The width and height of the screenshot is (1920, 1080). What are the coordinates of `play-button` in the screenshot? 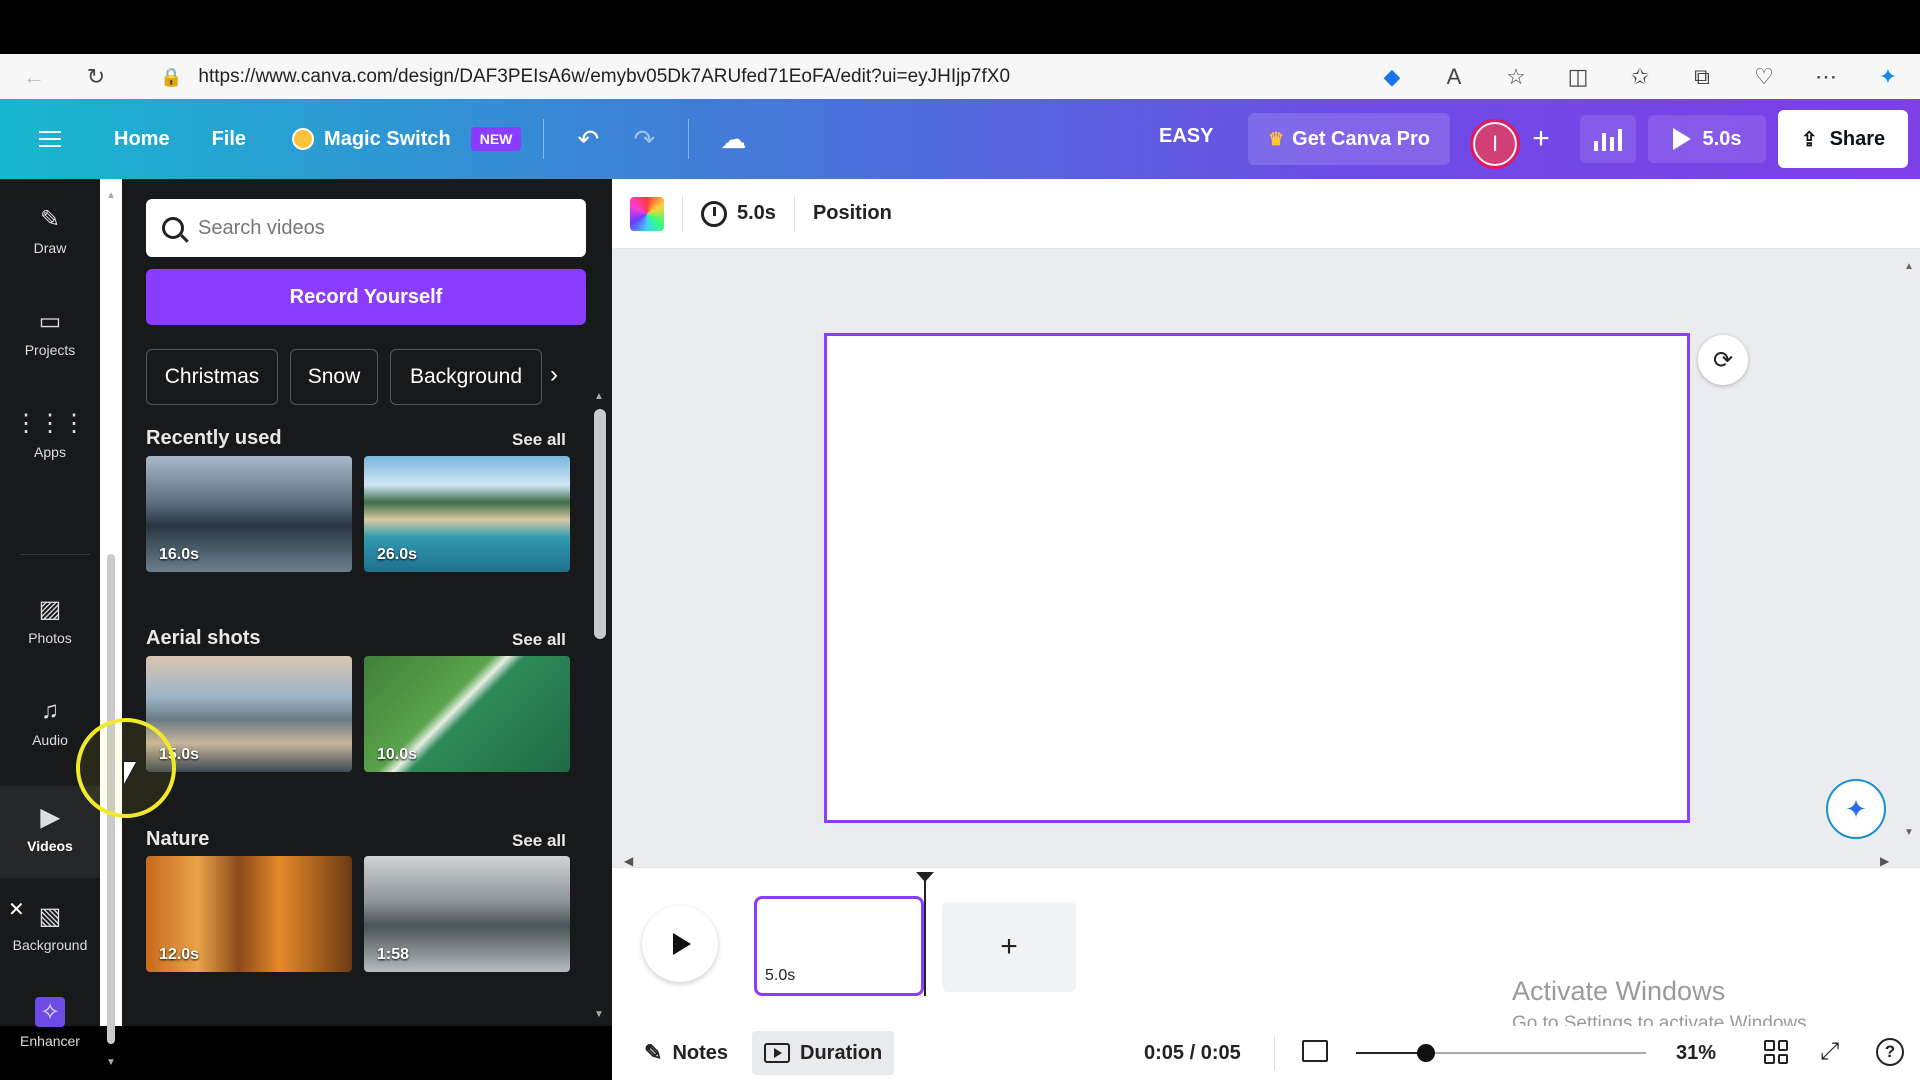 It's located at (680, 944).